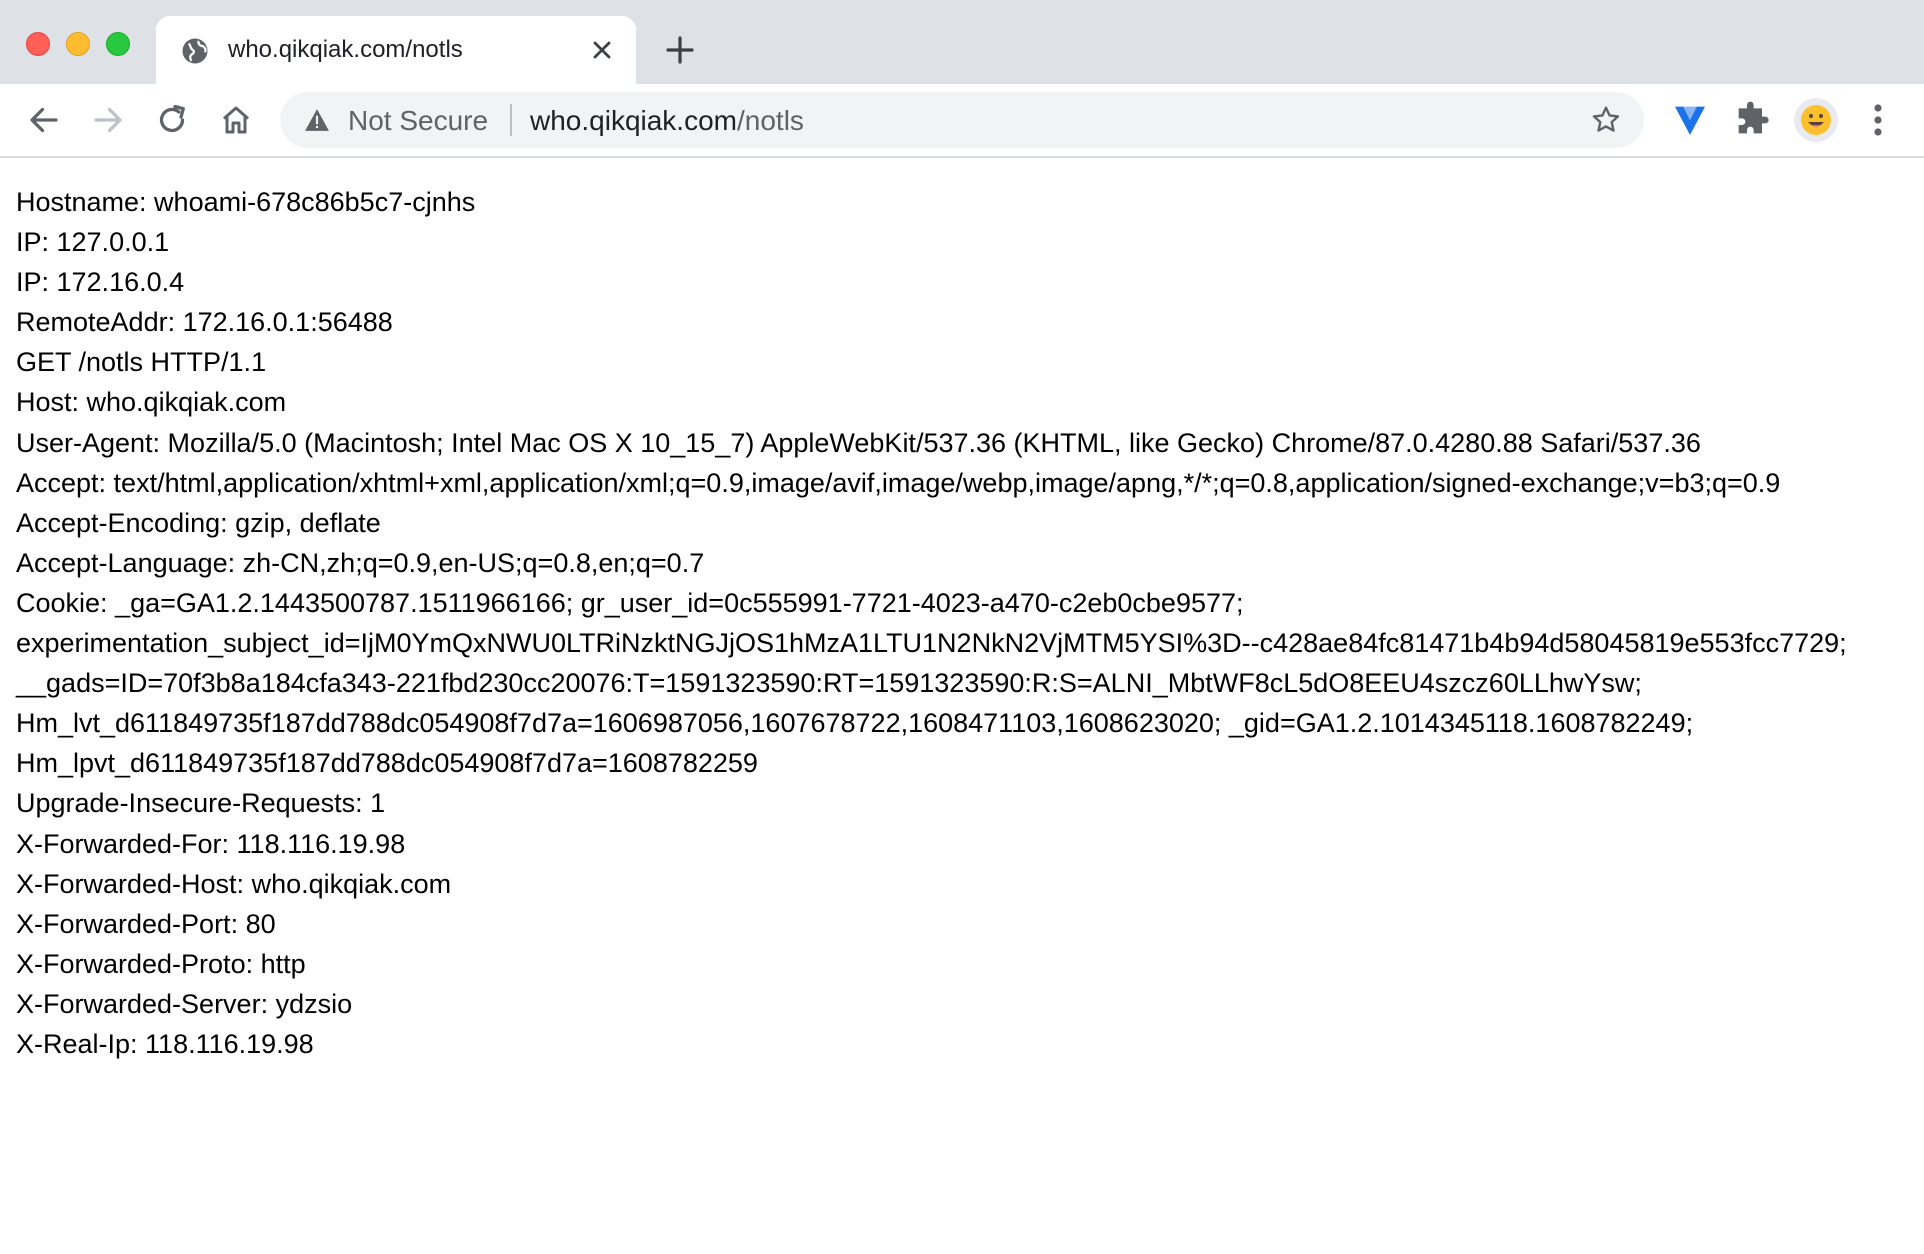 This screenshot has width=1924, height=1254. I want to click on browser-toolbar: Not Secure who.qikqiak.com/notls, so click(962, 121).